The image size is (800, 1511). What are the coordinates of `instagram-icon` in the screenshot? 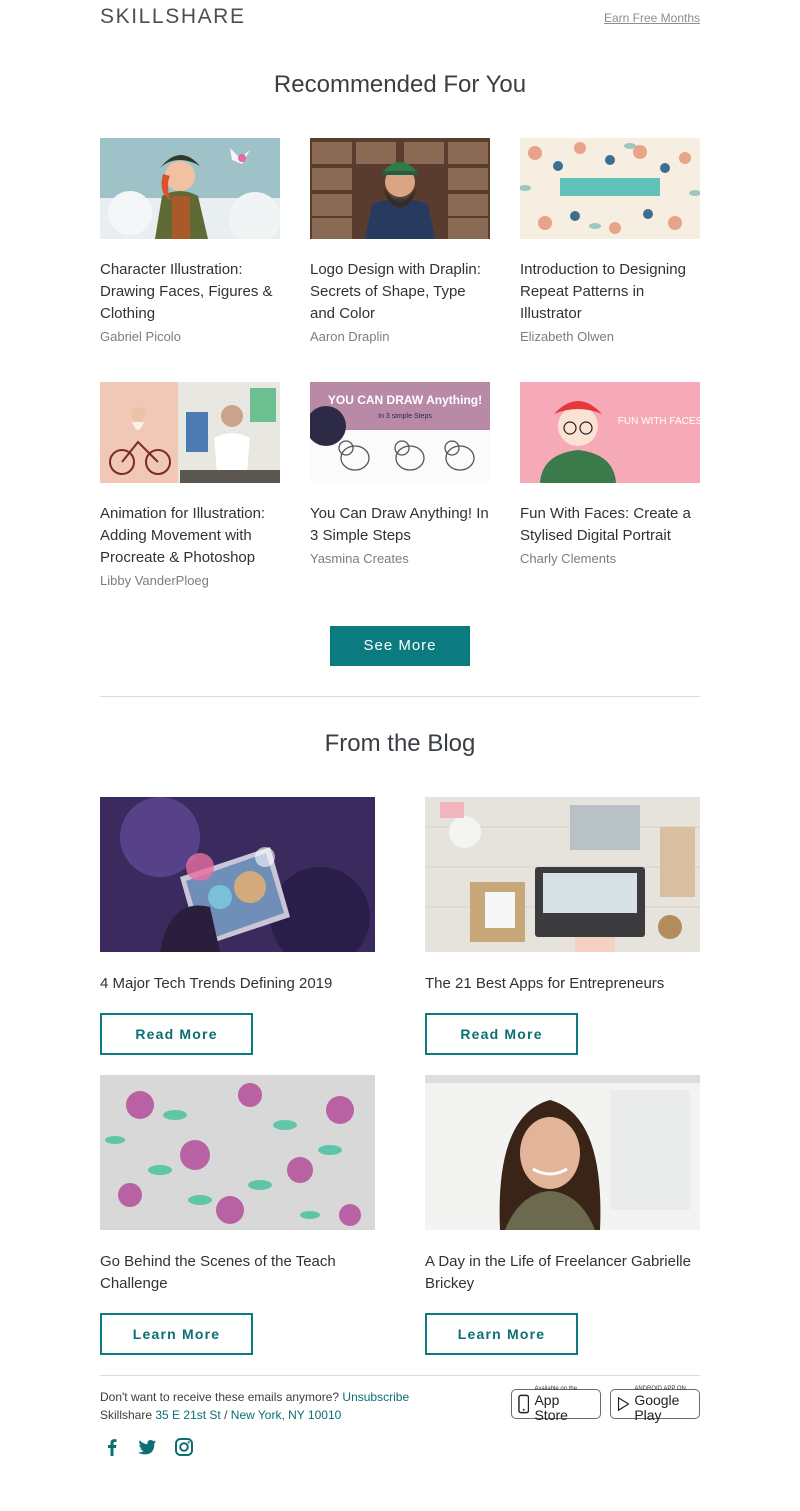 It's located at (184, 1447).